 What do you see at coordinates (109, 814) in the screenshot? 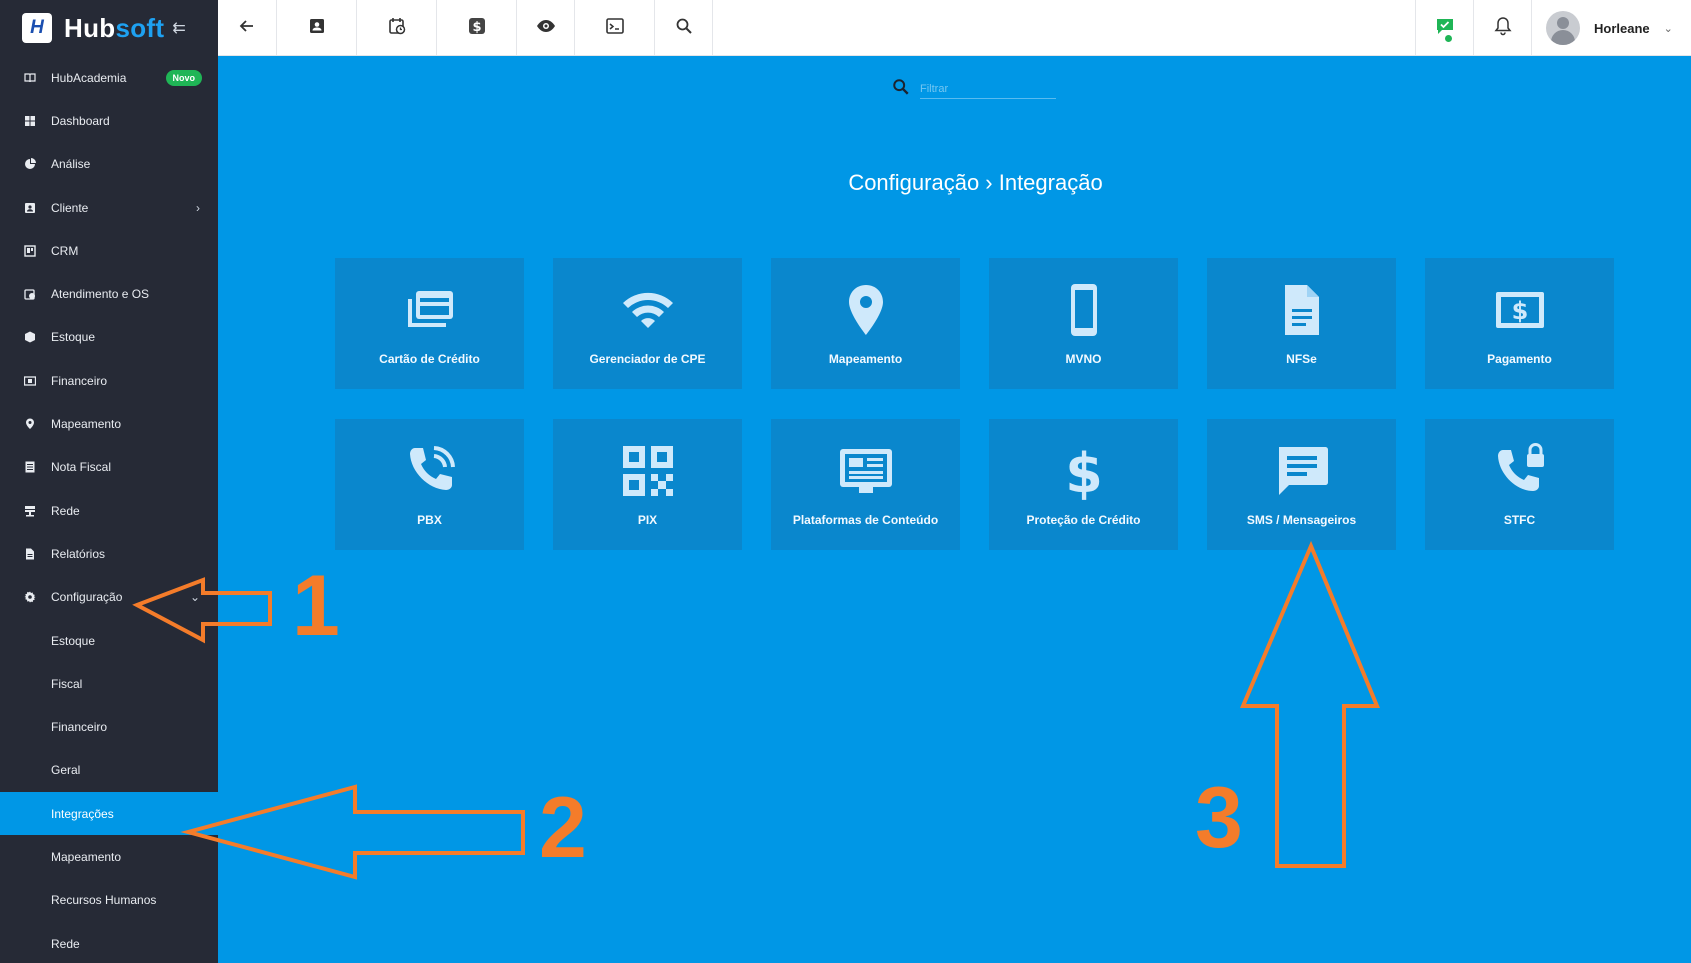
I see `sidebar-subitem-integracoes: Integrações` at bounding box center [109, 814].